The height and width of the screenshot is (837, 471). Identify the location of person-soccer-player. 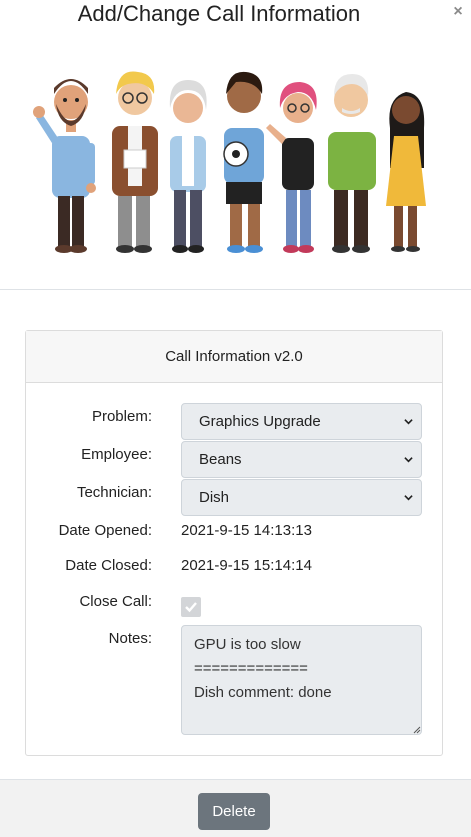
(243, 162).